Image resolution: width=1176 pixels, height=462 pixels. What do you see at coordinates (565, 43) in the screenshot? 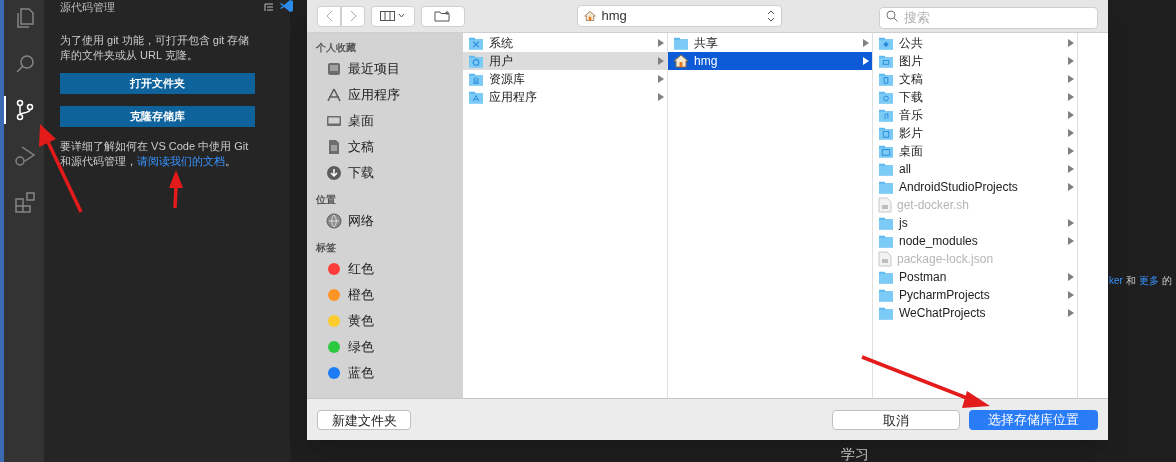
I see `file-row: 系统` at bounding box center [565, 43].